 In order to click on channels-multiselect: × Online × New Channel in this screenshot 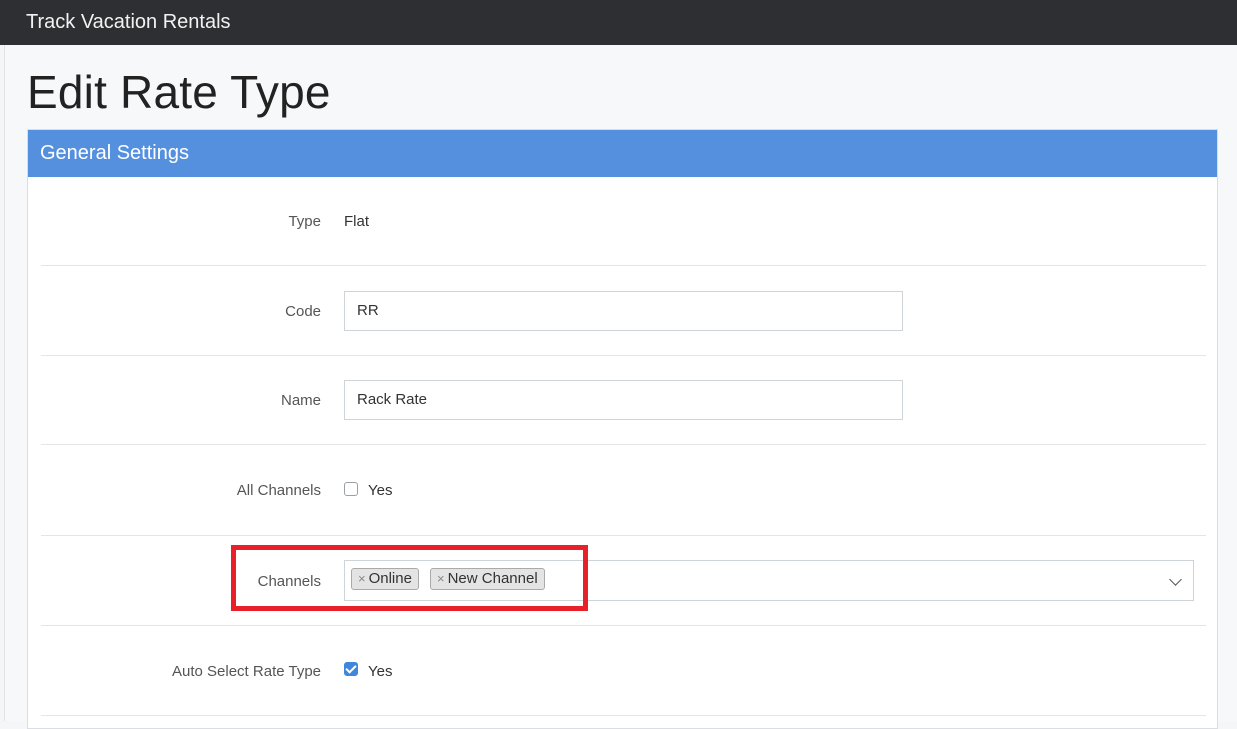, I will do `click(769, 580)`.